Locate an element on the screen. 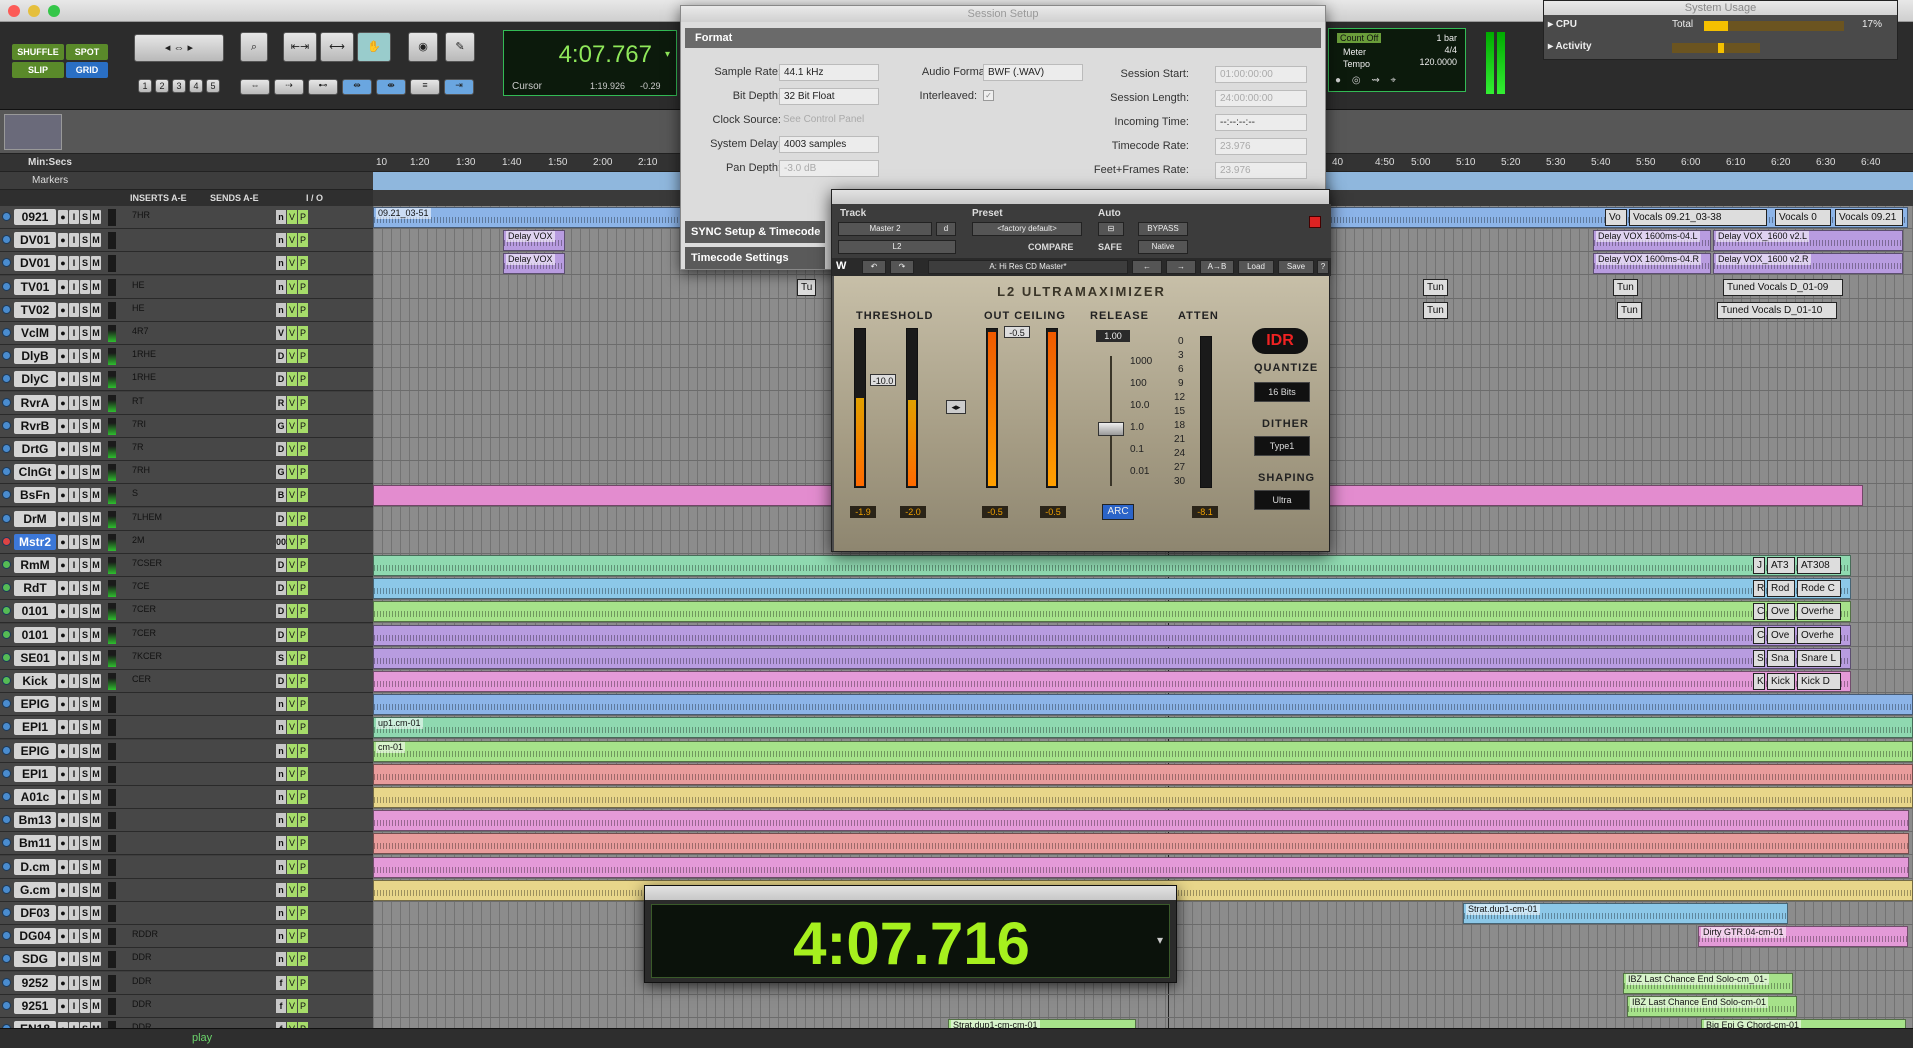 The height and width of the screenshot is (1048, 1913). track-name: EPI1 is located at coordinates (35, 727).